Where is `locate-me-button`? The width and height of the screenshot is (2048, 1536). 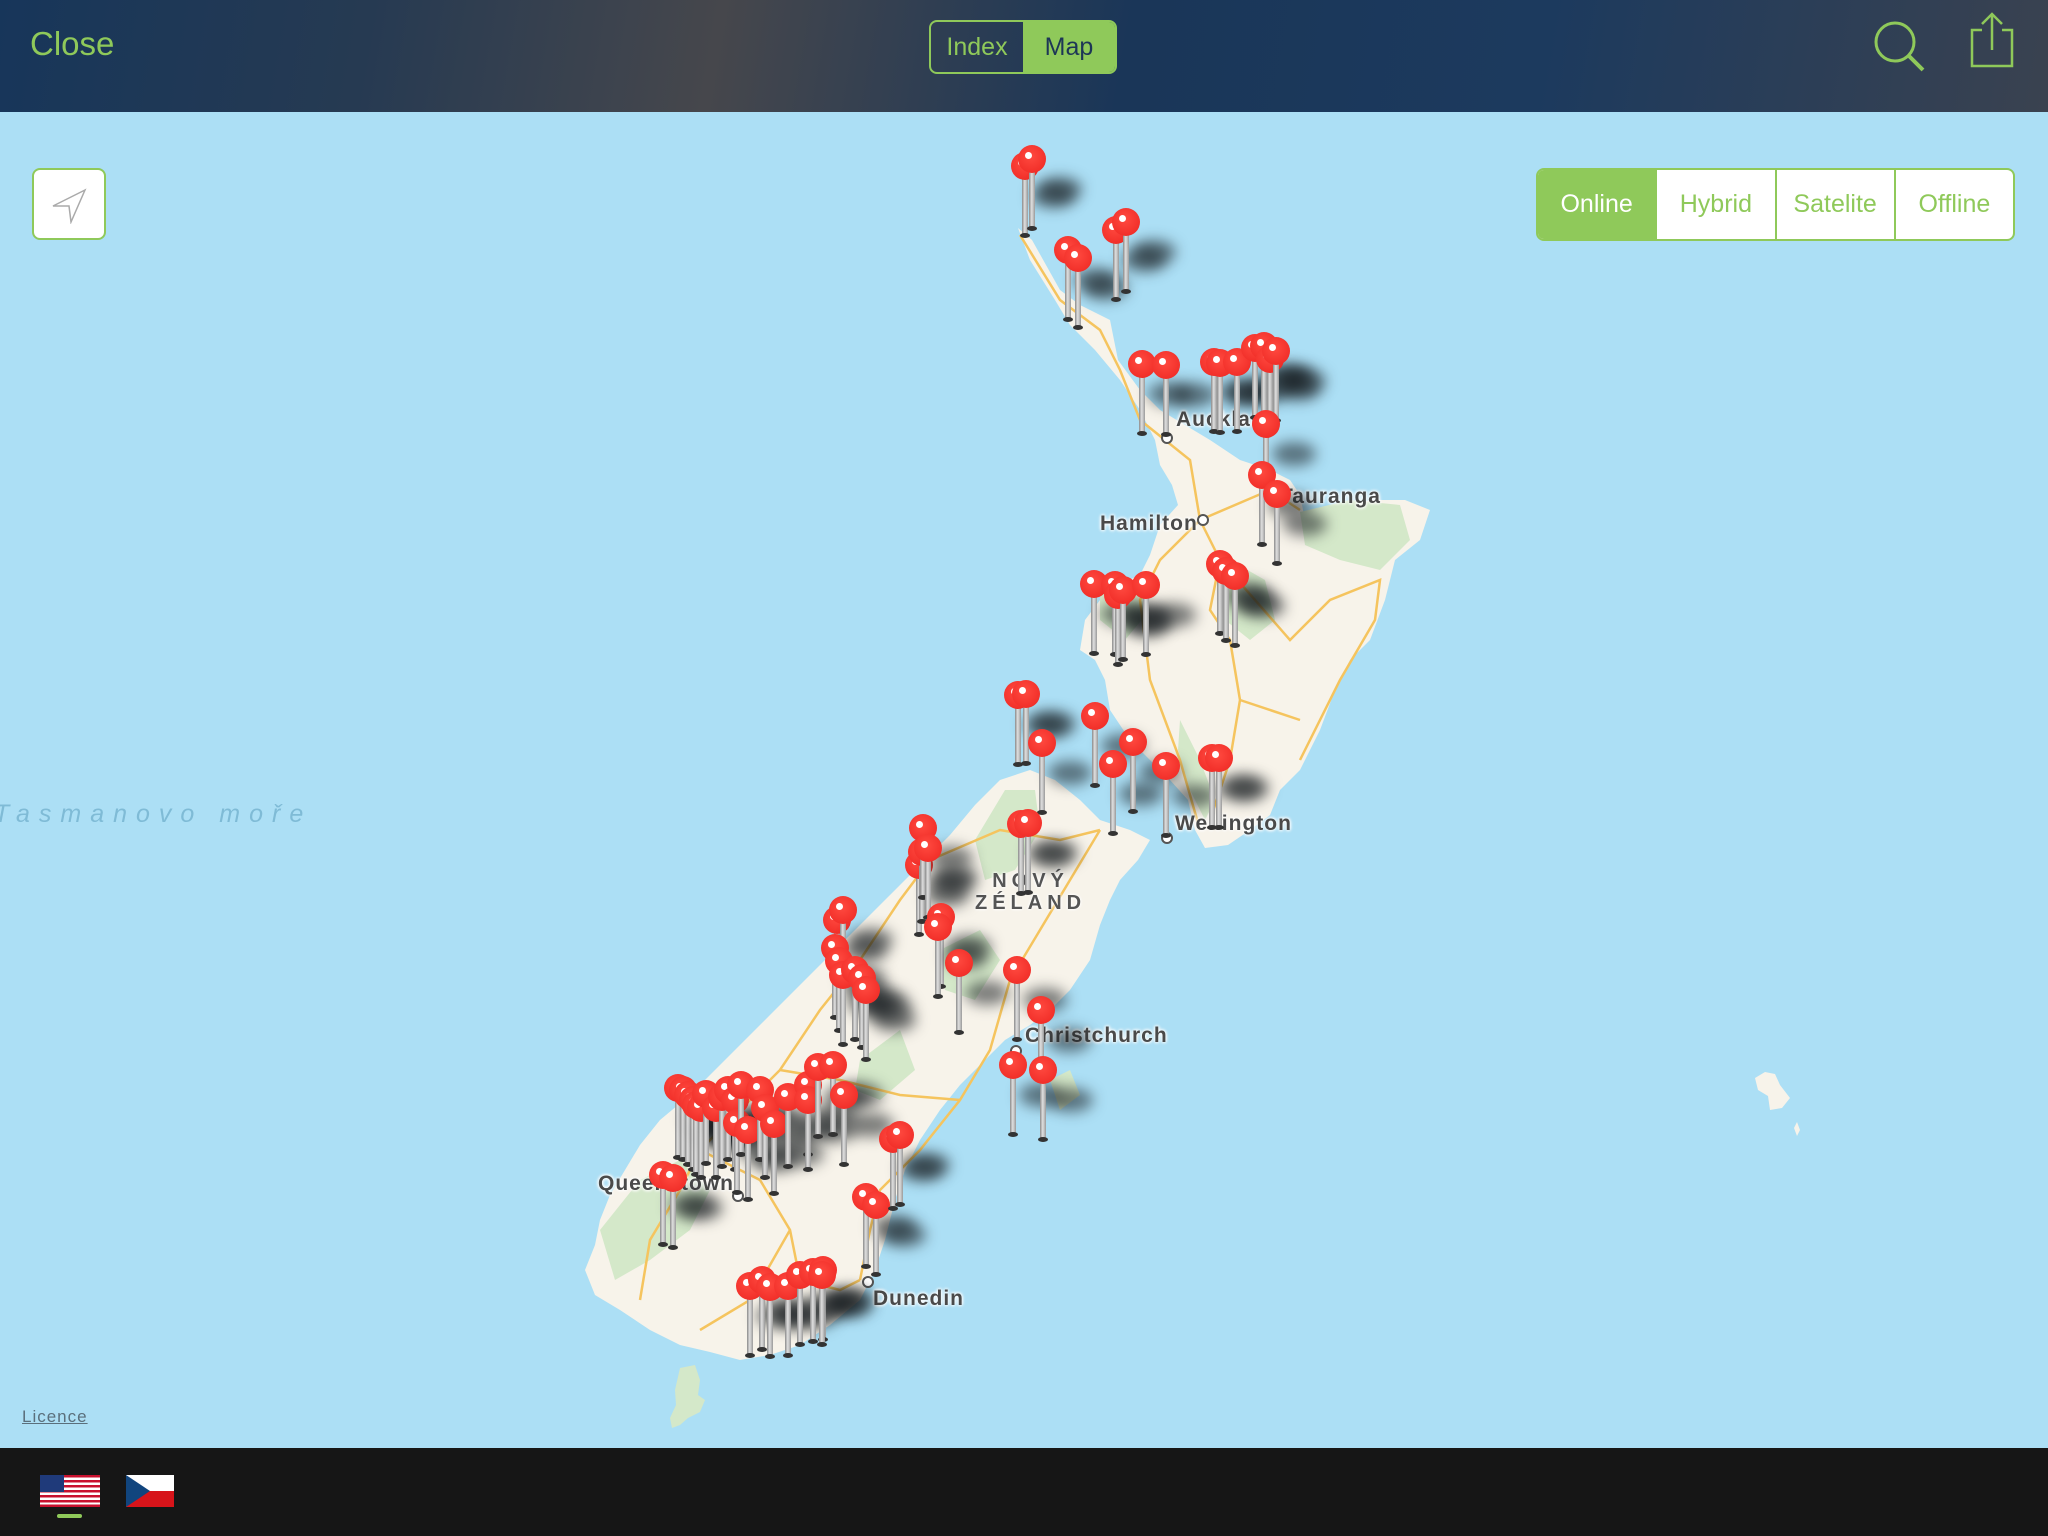
locate-me-button is located at coordinates (69, 204).